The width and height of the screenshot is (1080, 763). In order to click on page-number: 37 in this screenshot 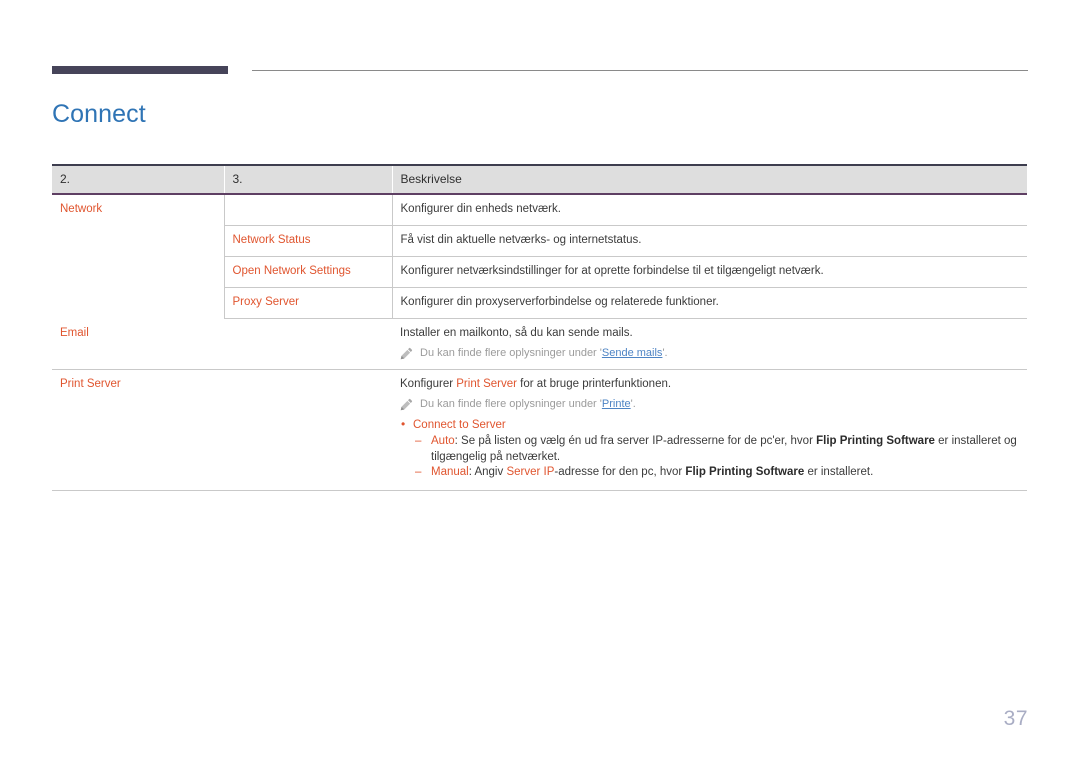, I will do `click(1015, 718)`.